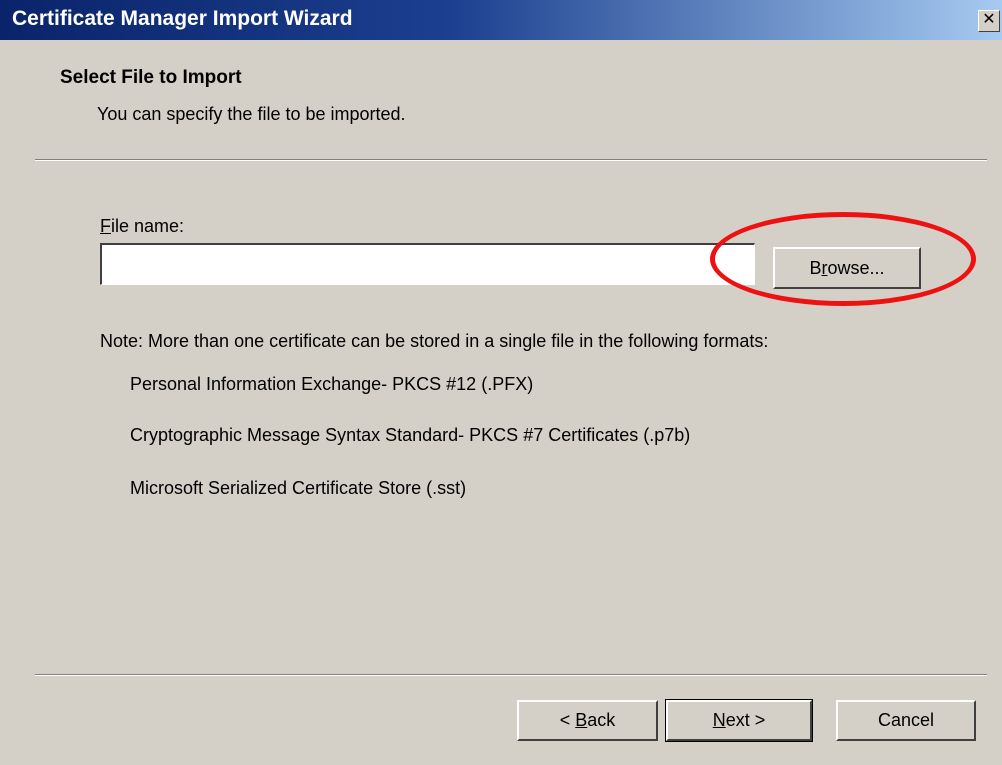 The width and height of the screenshot is (1002, 765). What do you see at coordinates (148, 226) in the screenshot?
I see `file-name-label-text: ile name:` at bounding box center [148, 226].